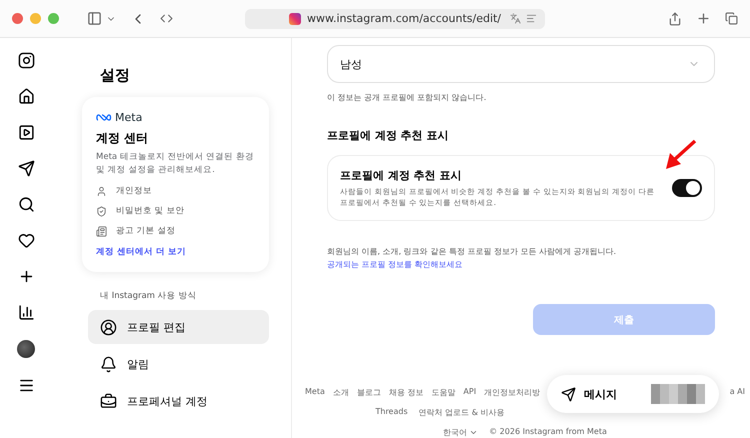  I want to click on footer-link: 도움말, so click(443, 392).